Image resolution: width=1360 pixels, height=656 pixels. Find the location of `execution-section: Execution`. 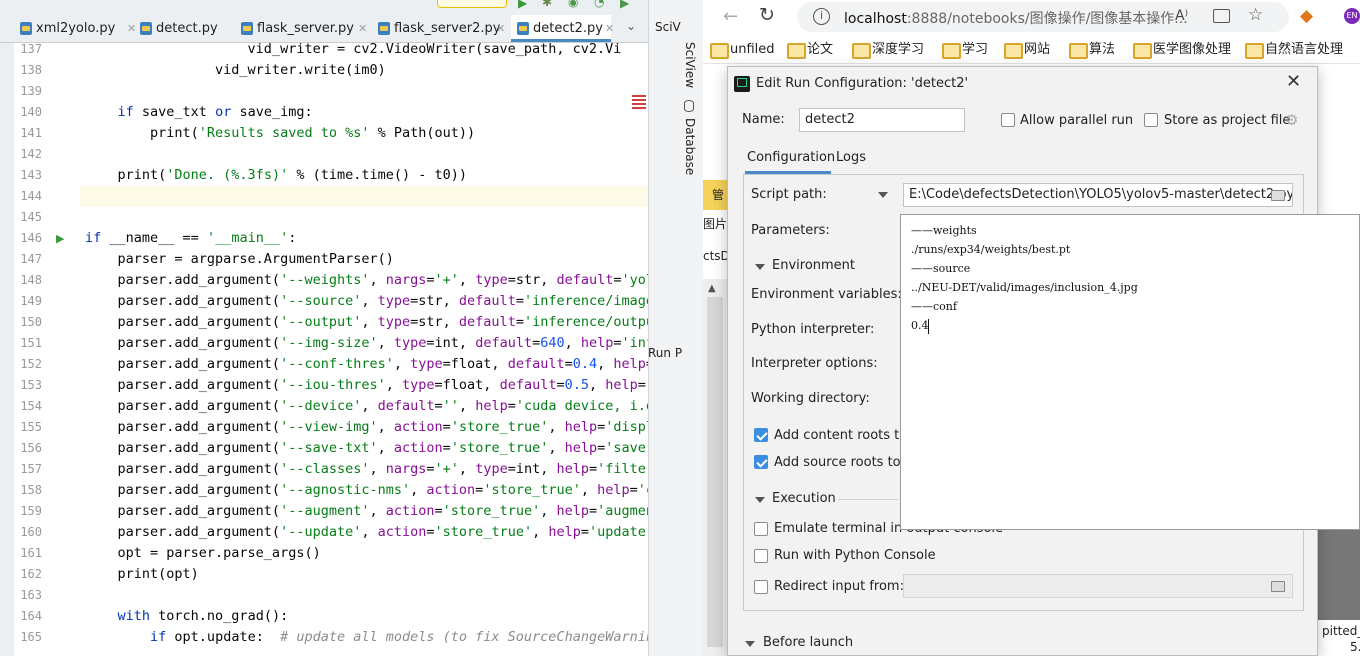

execution-section: Execution is located at coordinates (804, 498).